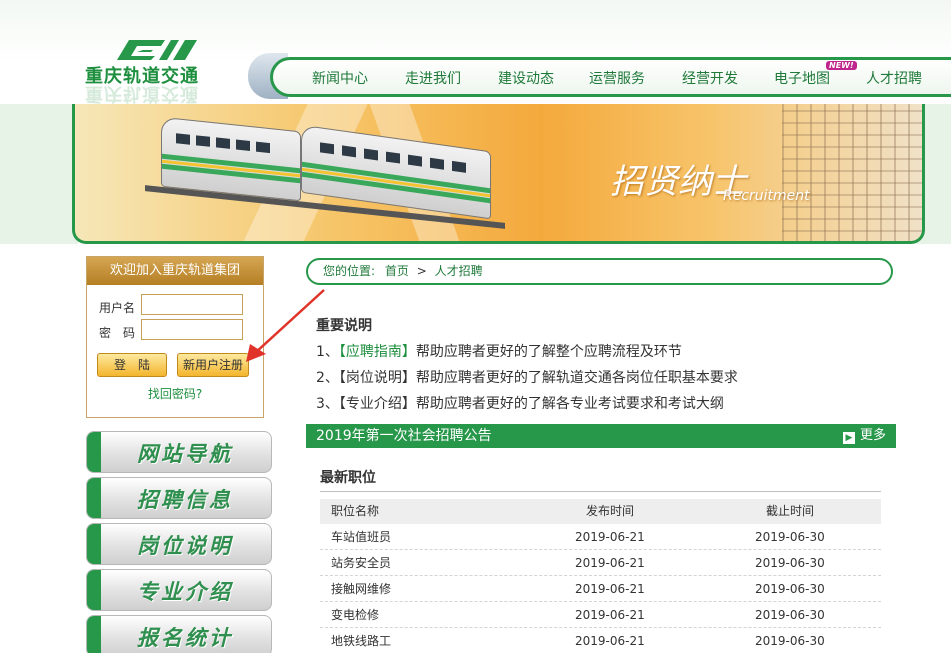  Describe the element at coordinates (377, 352) in the screenshot. I see `note-link-guide: 【应聘指南】` at that location.